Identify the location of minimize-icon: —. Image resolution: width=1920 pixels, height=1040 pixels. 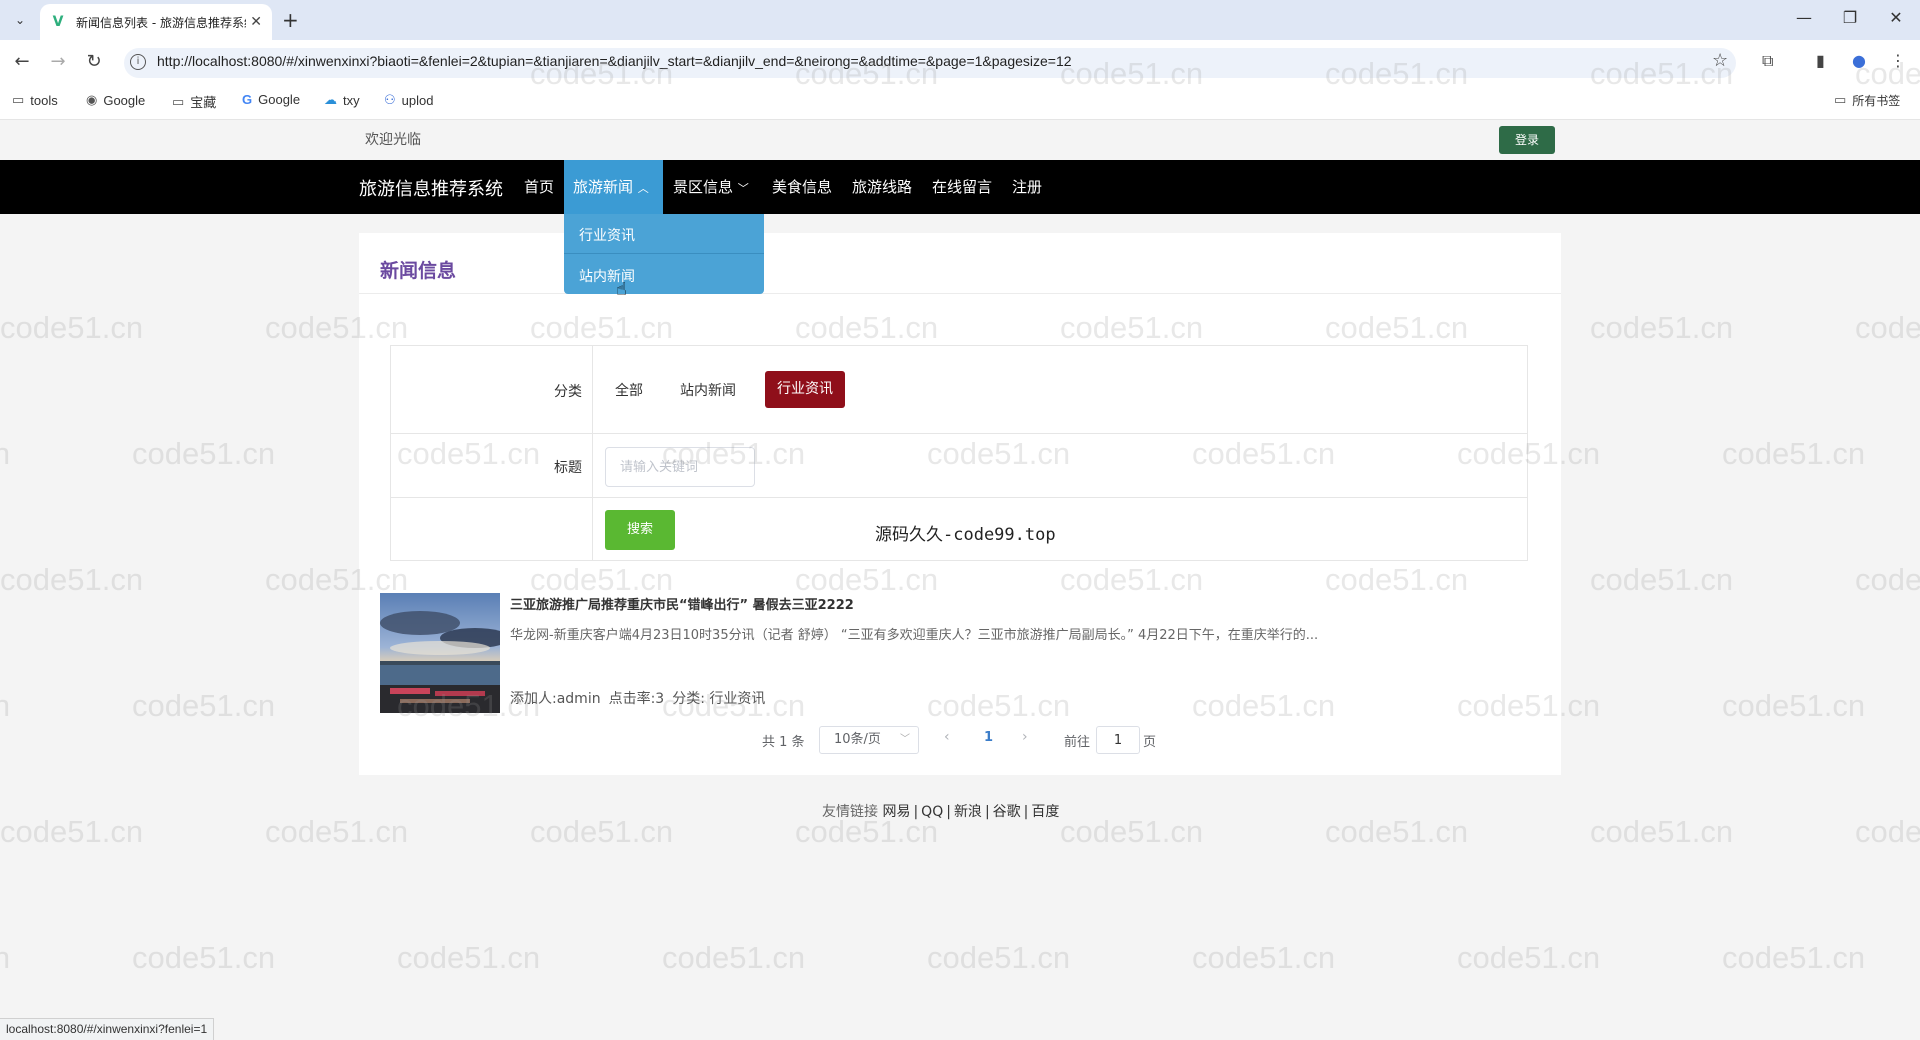
(1804, 17).